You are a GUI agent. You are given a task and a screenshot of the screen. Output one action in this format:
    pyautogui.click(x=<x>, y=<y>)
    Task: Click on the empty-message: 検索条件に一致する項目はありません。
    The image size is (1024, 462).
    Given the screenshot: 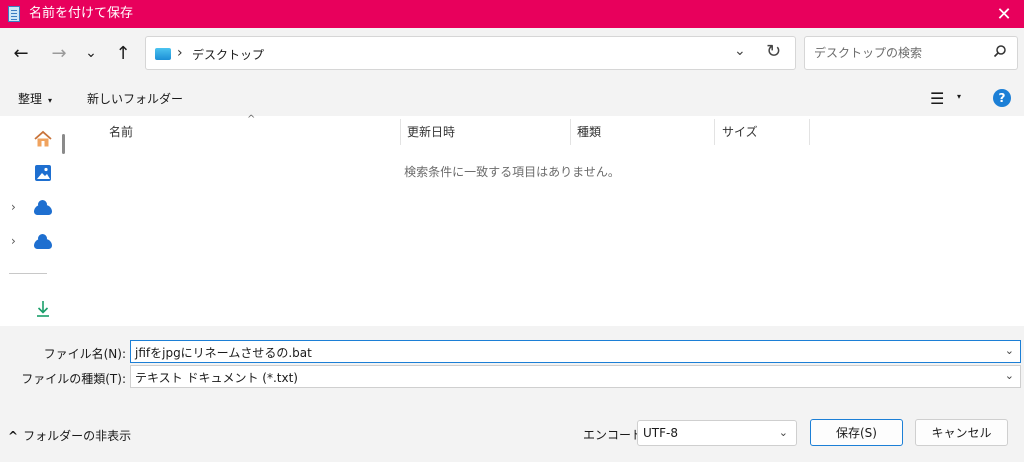 What is the action you would take?
    pyautogui.click(x=512, y=172)
    